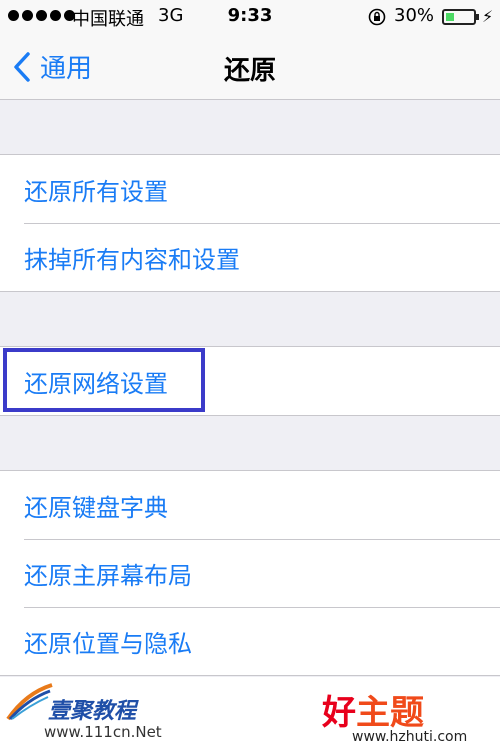 The width and height of the screenshot is (500, 750). I want to click on battery-percentage: 30%, so click(414, 15).